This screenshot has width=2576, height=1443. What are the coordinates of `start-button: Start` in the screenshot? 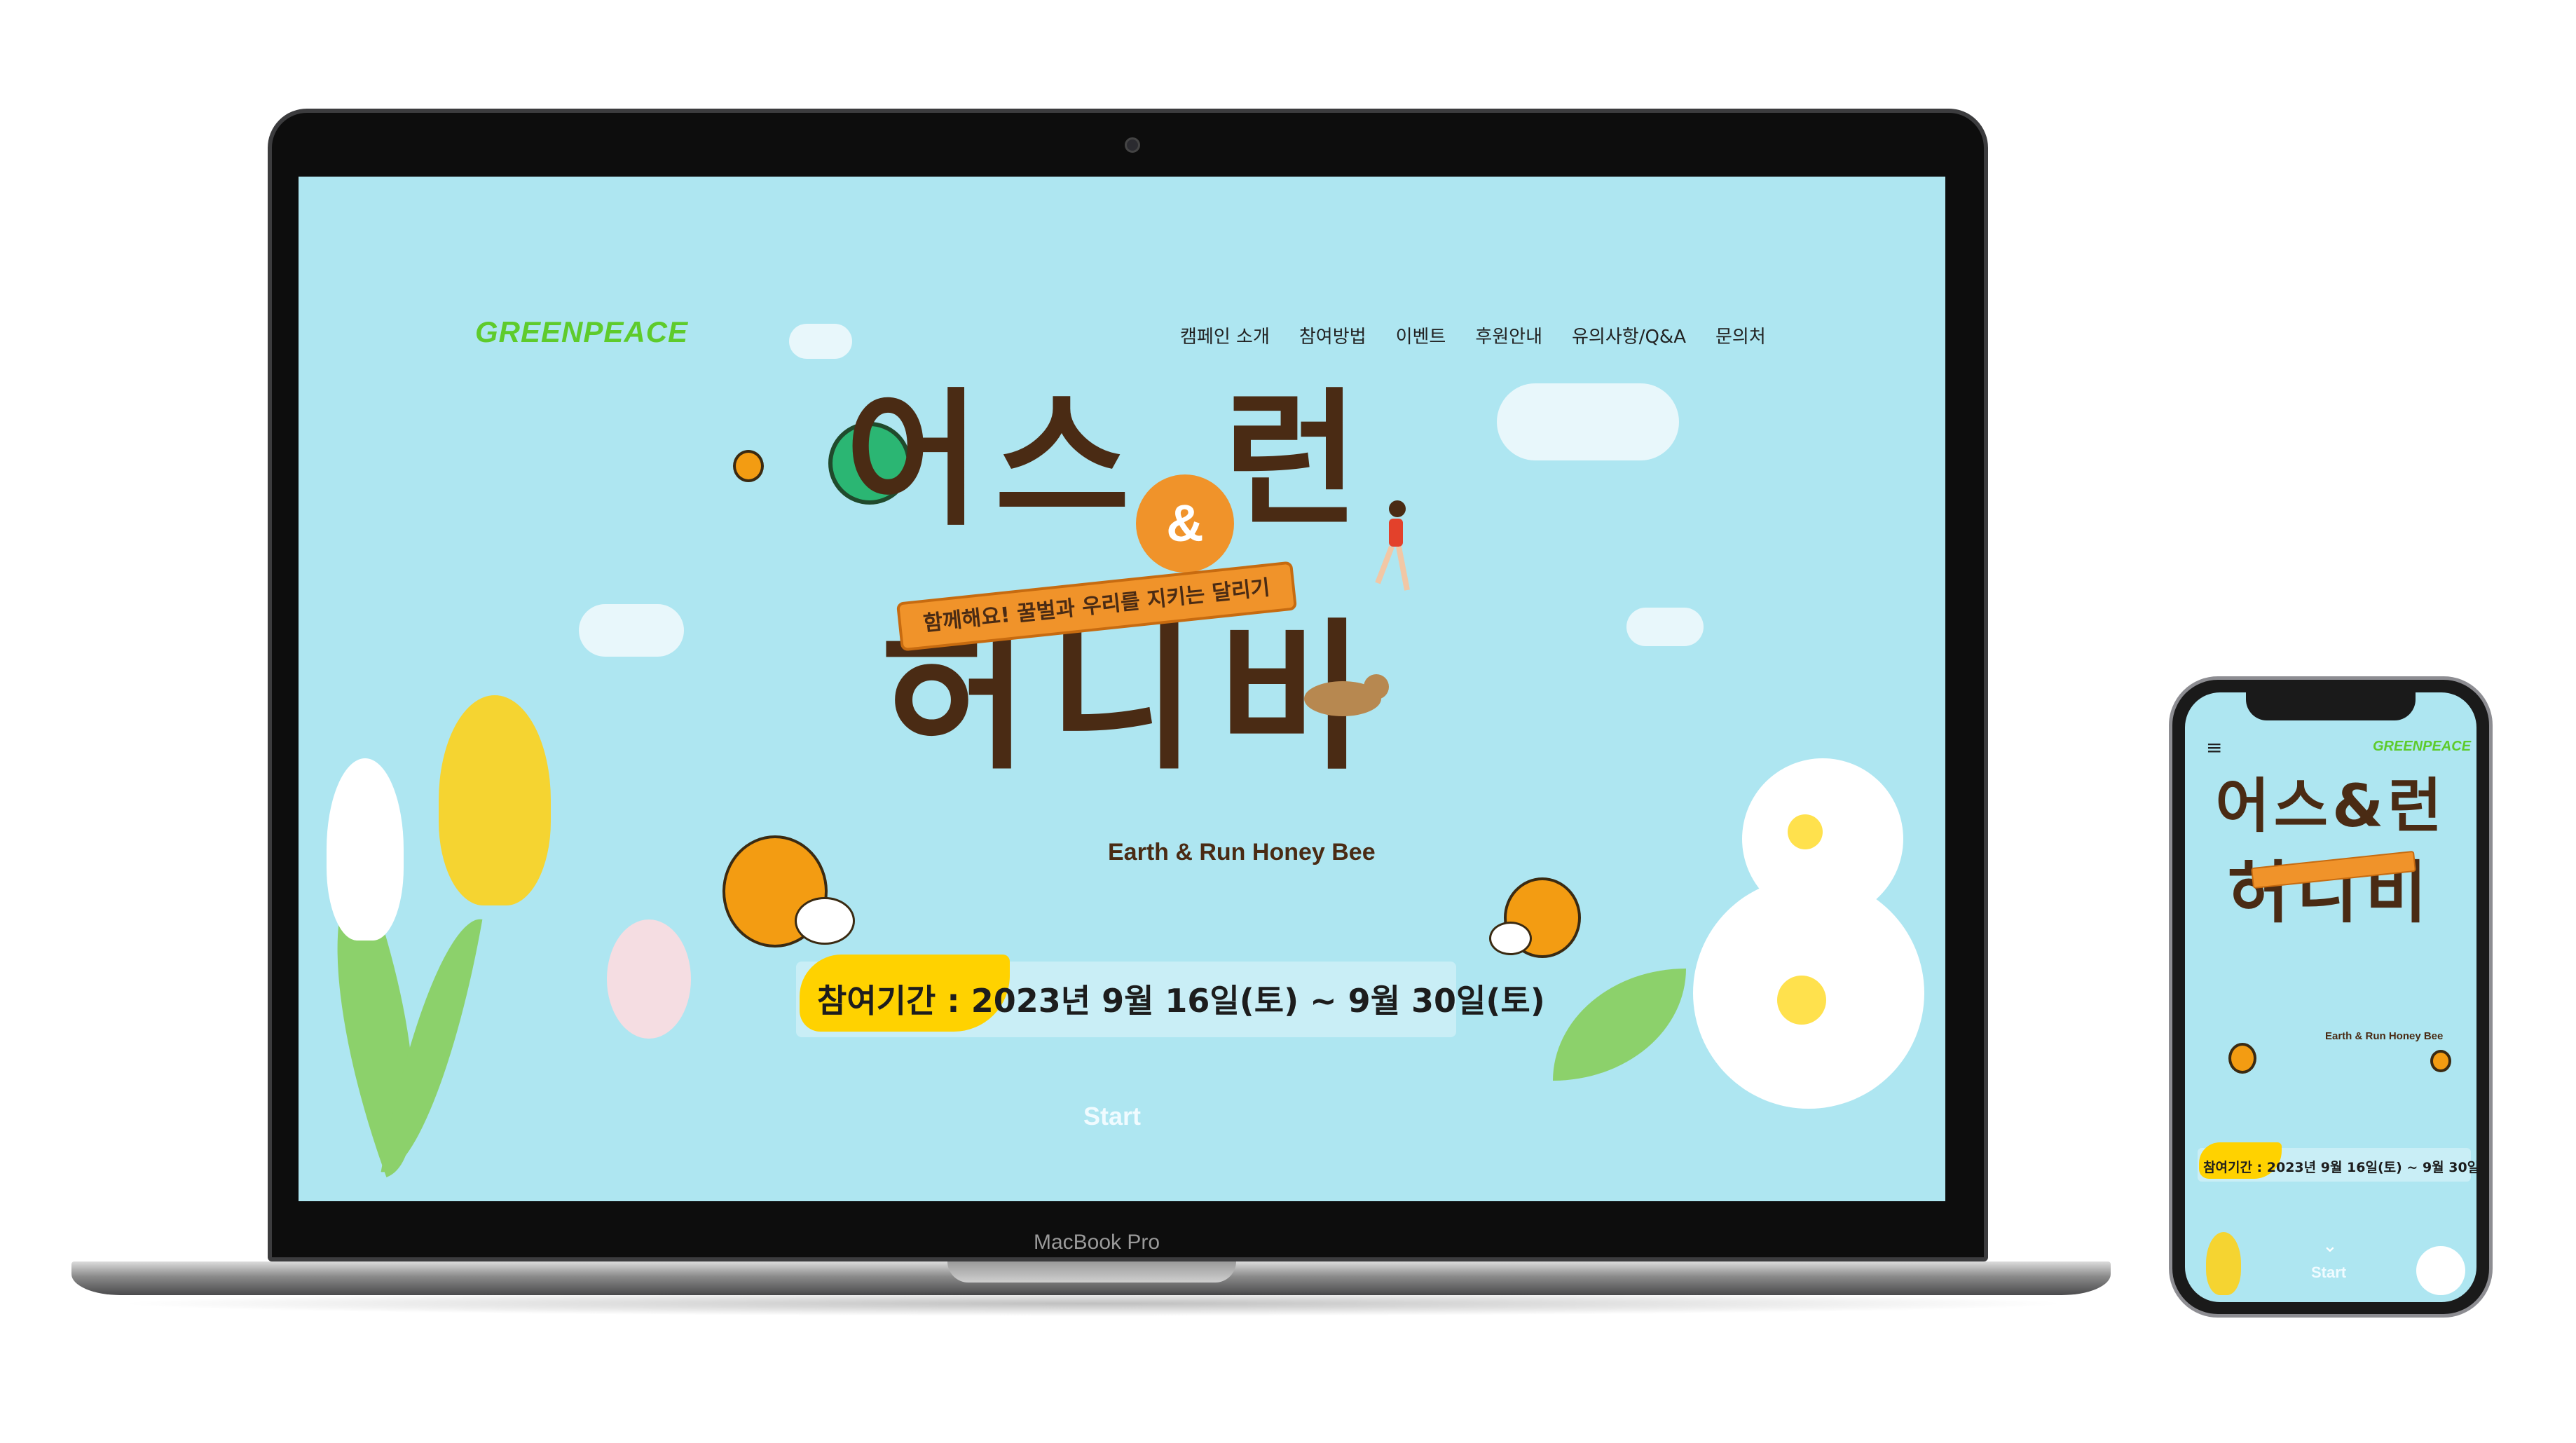 It's located at (1112, 1117).